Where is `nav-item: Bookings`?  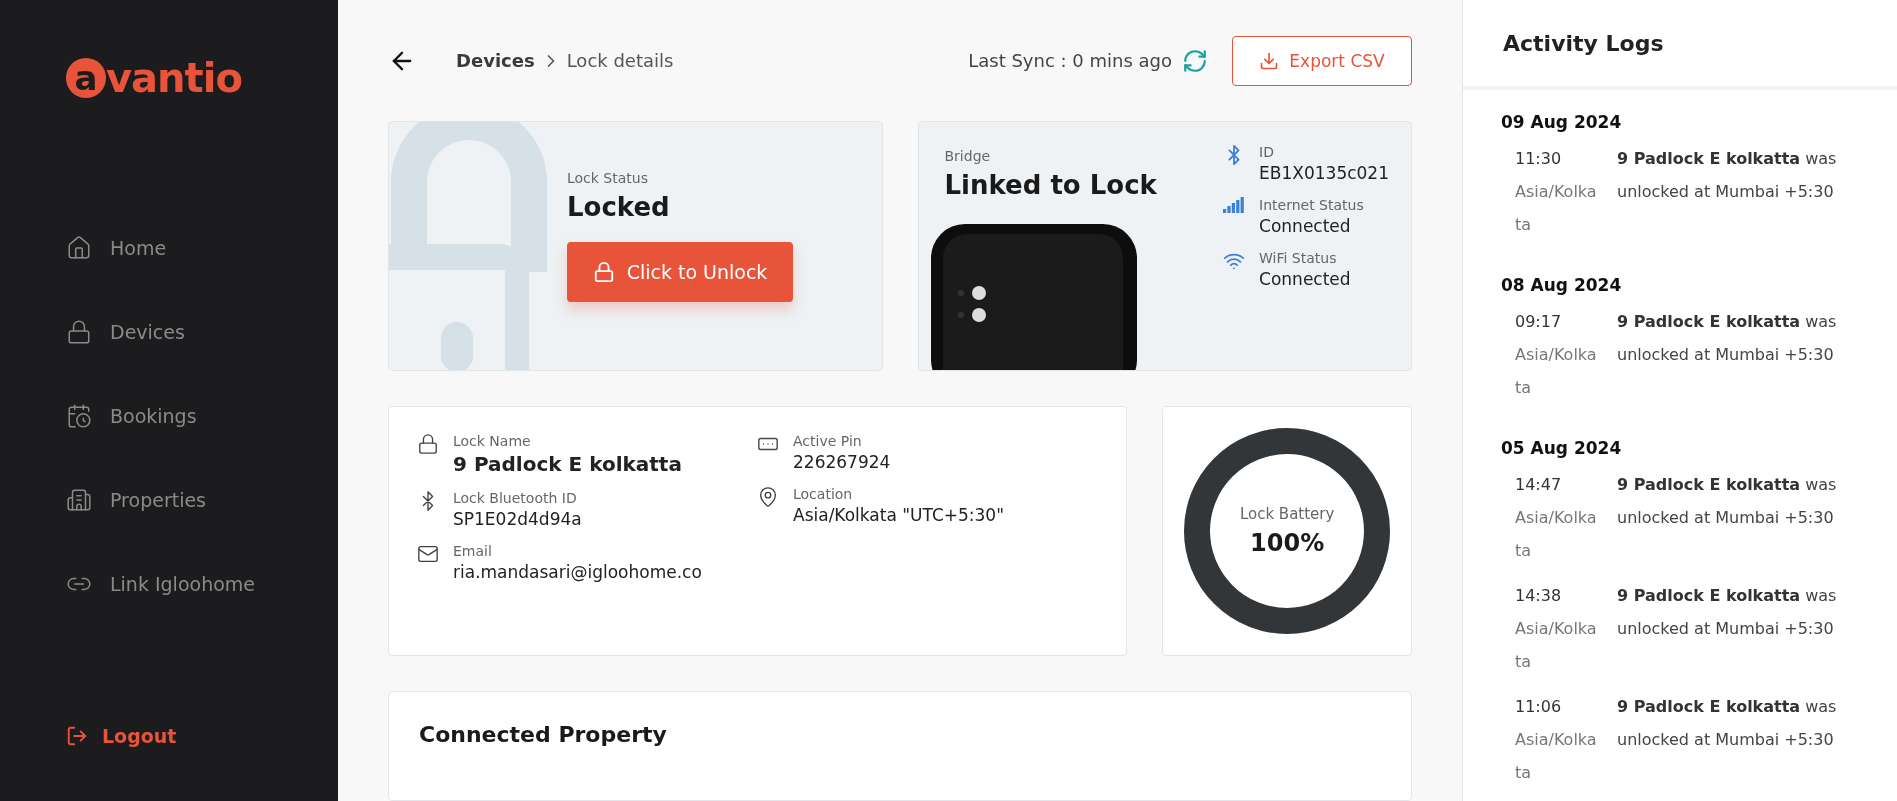 nav-item: Bookings is located at coordinates (202, 416).